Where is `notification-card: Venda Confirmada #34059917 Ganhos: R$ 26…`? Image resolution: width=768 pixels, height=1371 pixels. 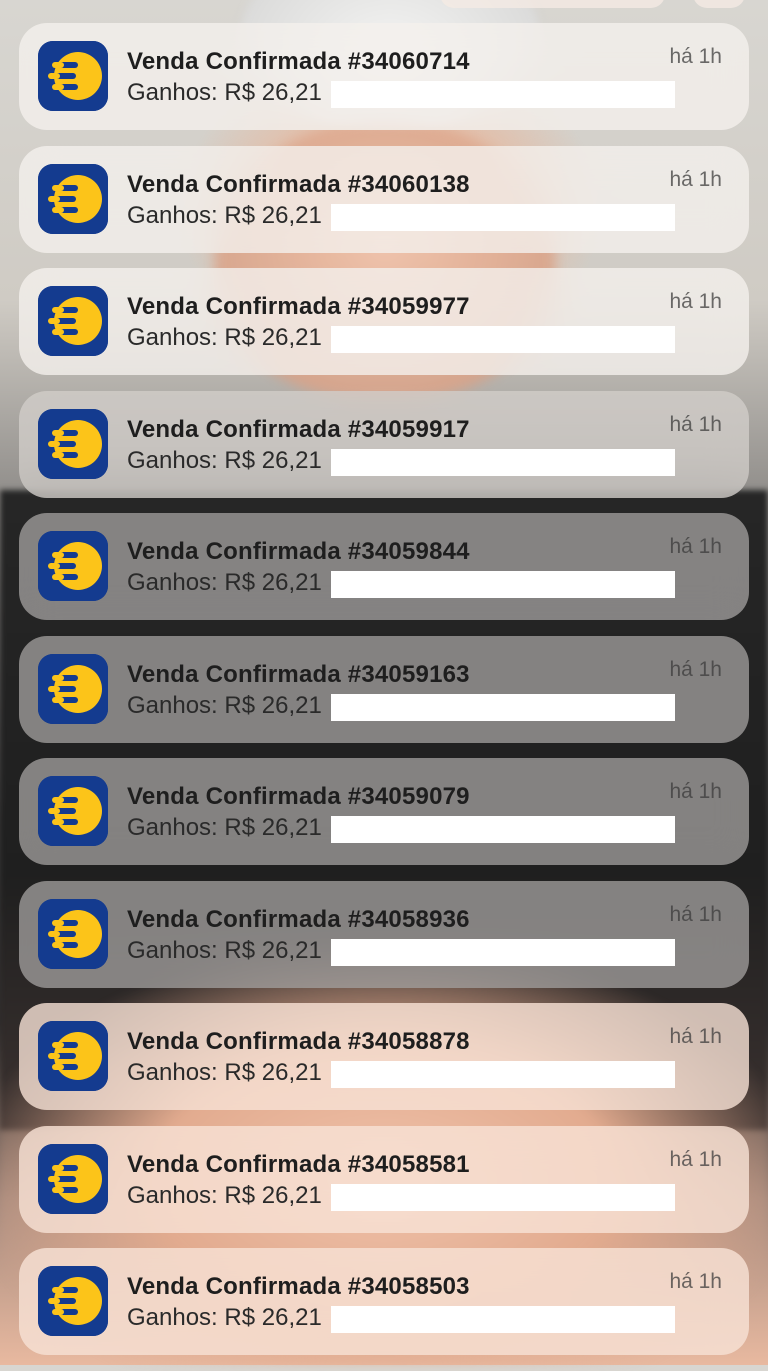 notification-card: Venda Confirmada #34059917 Ganhos: R$ 26… is located at coordinates (384, 444).